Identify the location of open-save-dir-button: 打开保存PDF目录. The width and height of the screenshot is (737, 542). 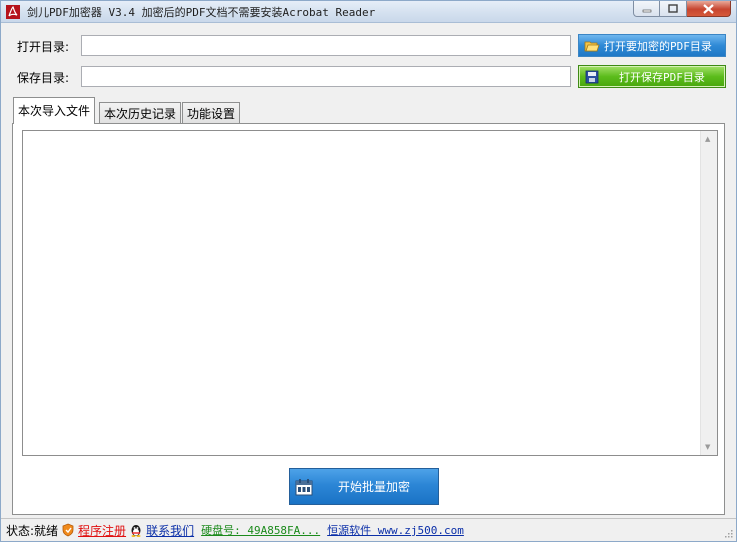
(652, 76).